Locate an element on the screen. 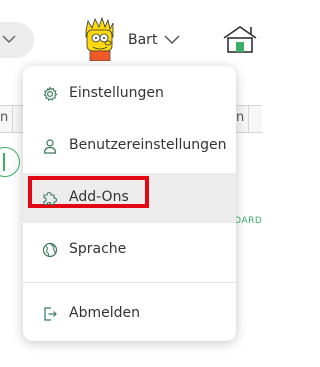  left-dropdown-button is located at coordinates (17, 40).